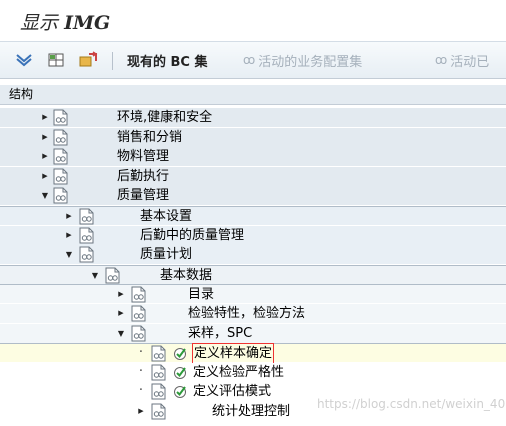 The image size is (506, 426). Describe the element at coordinates (143, 176) in the screenshot. I see `tree-node-label: 后勤执行` at that location.